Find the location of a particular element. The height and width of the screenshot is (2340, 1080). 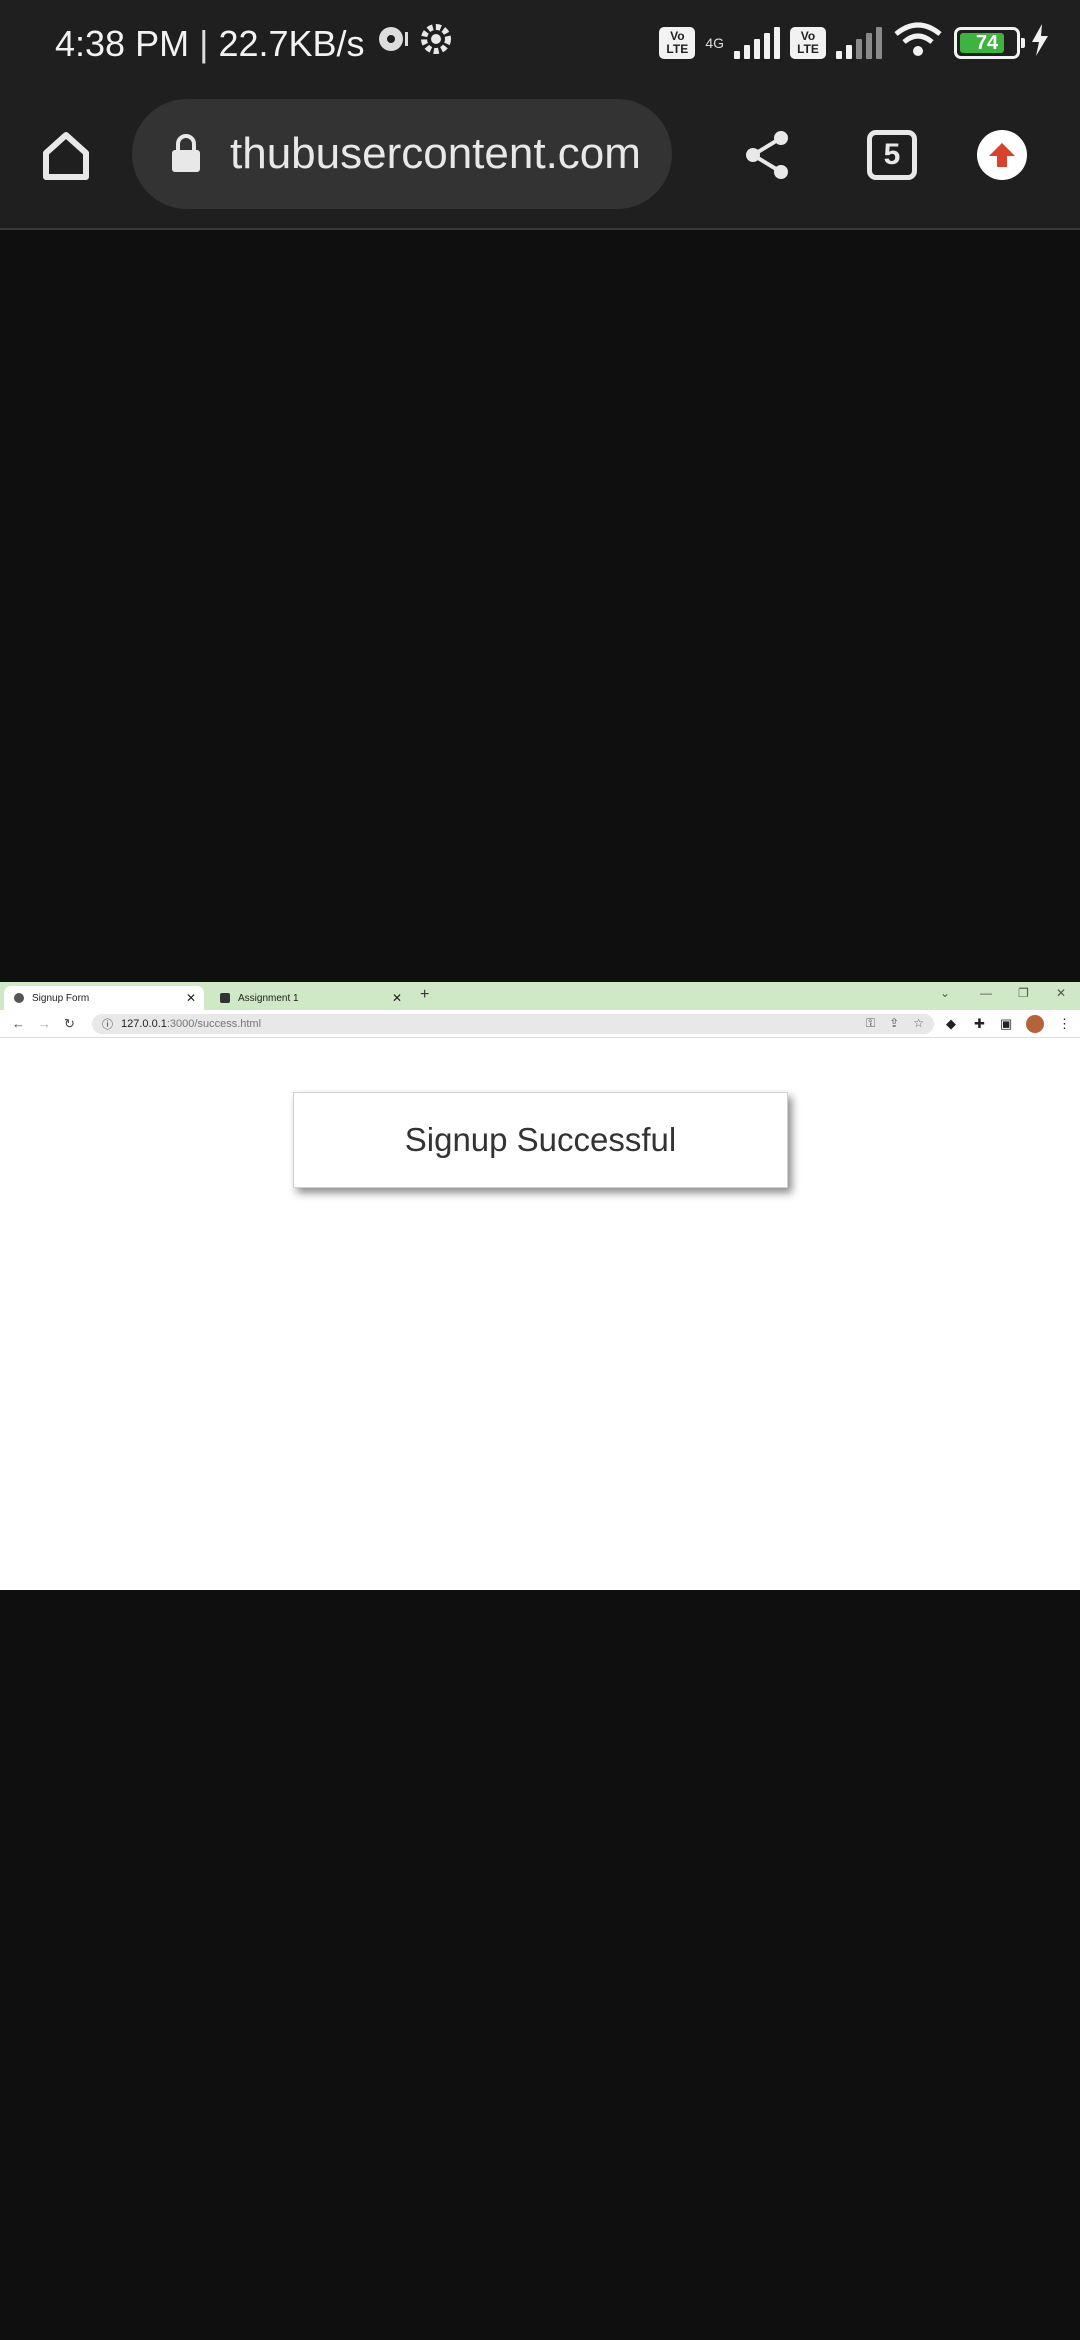

status-right: Vo LTE 4G Vo LTE 74 is located at coordinates (854, 42).